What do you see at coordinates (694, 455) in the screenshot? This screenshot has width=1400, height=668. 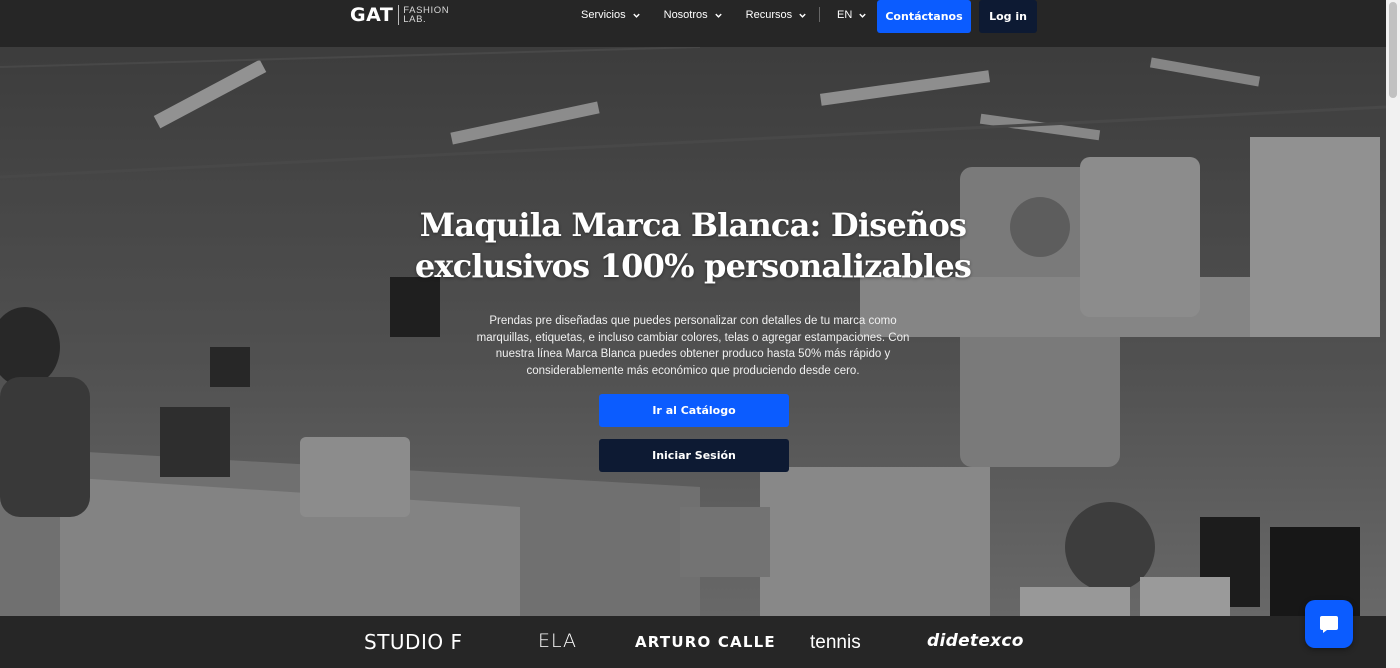 I see `login-session-button: Iniciar Sesión` at bounding box center [694, 455].